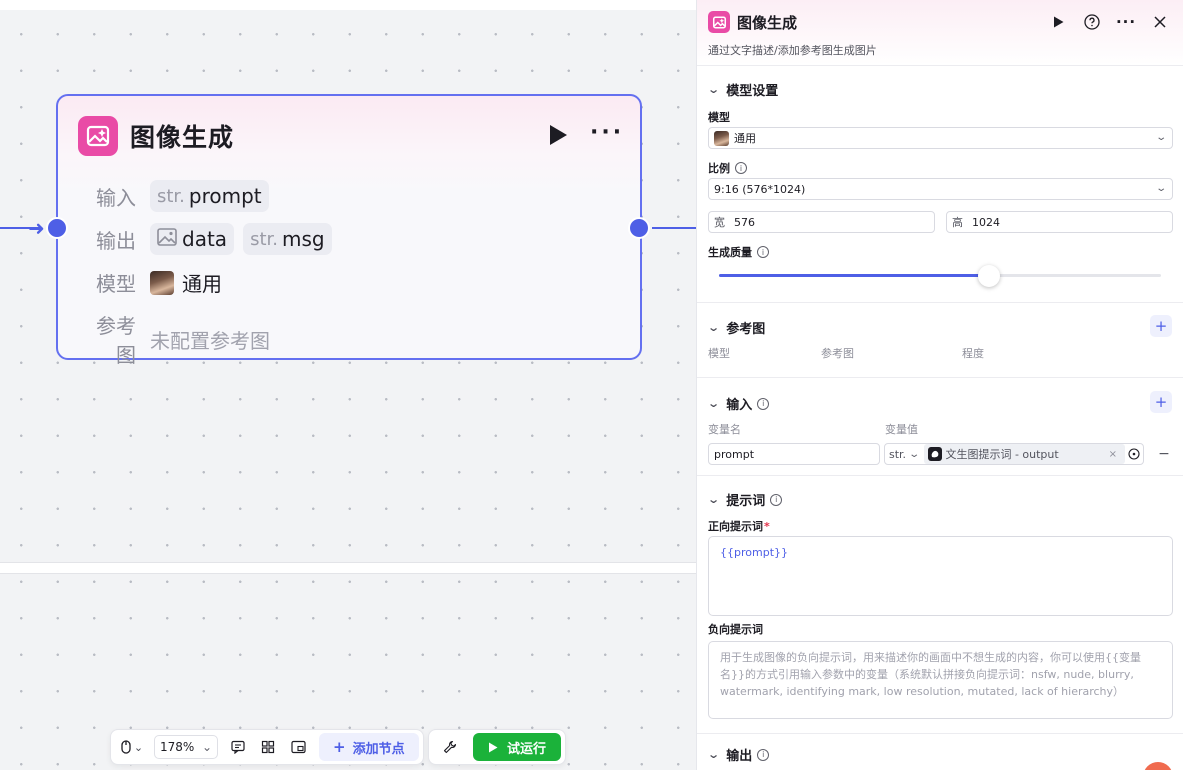 This screenshot has height=770, width=1183. I want to click on clear-icon: ×, so click(1113, 454).